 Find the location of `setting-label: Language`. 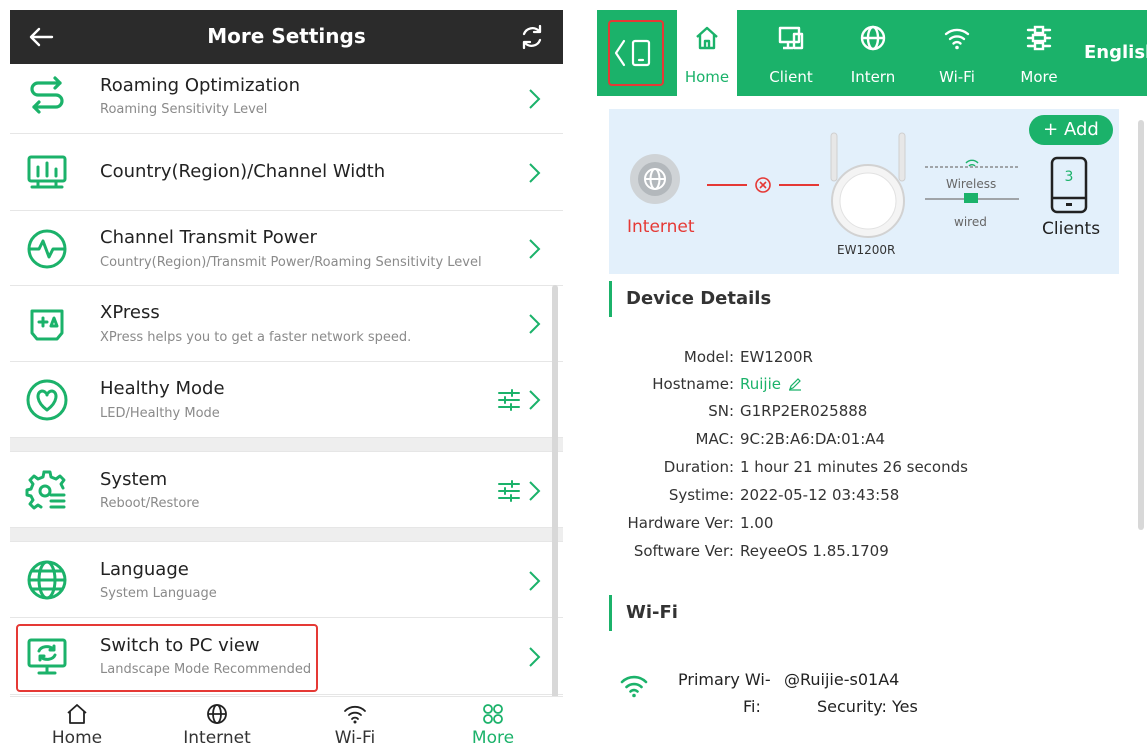

setting-label: Language is located at coordinates (144, 569).